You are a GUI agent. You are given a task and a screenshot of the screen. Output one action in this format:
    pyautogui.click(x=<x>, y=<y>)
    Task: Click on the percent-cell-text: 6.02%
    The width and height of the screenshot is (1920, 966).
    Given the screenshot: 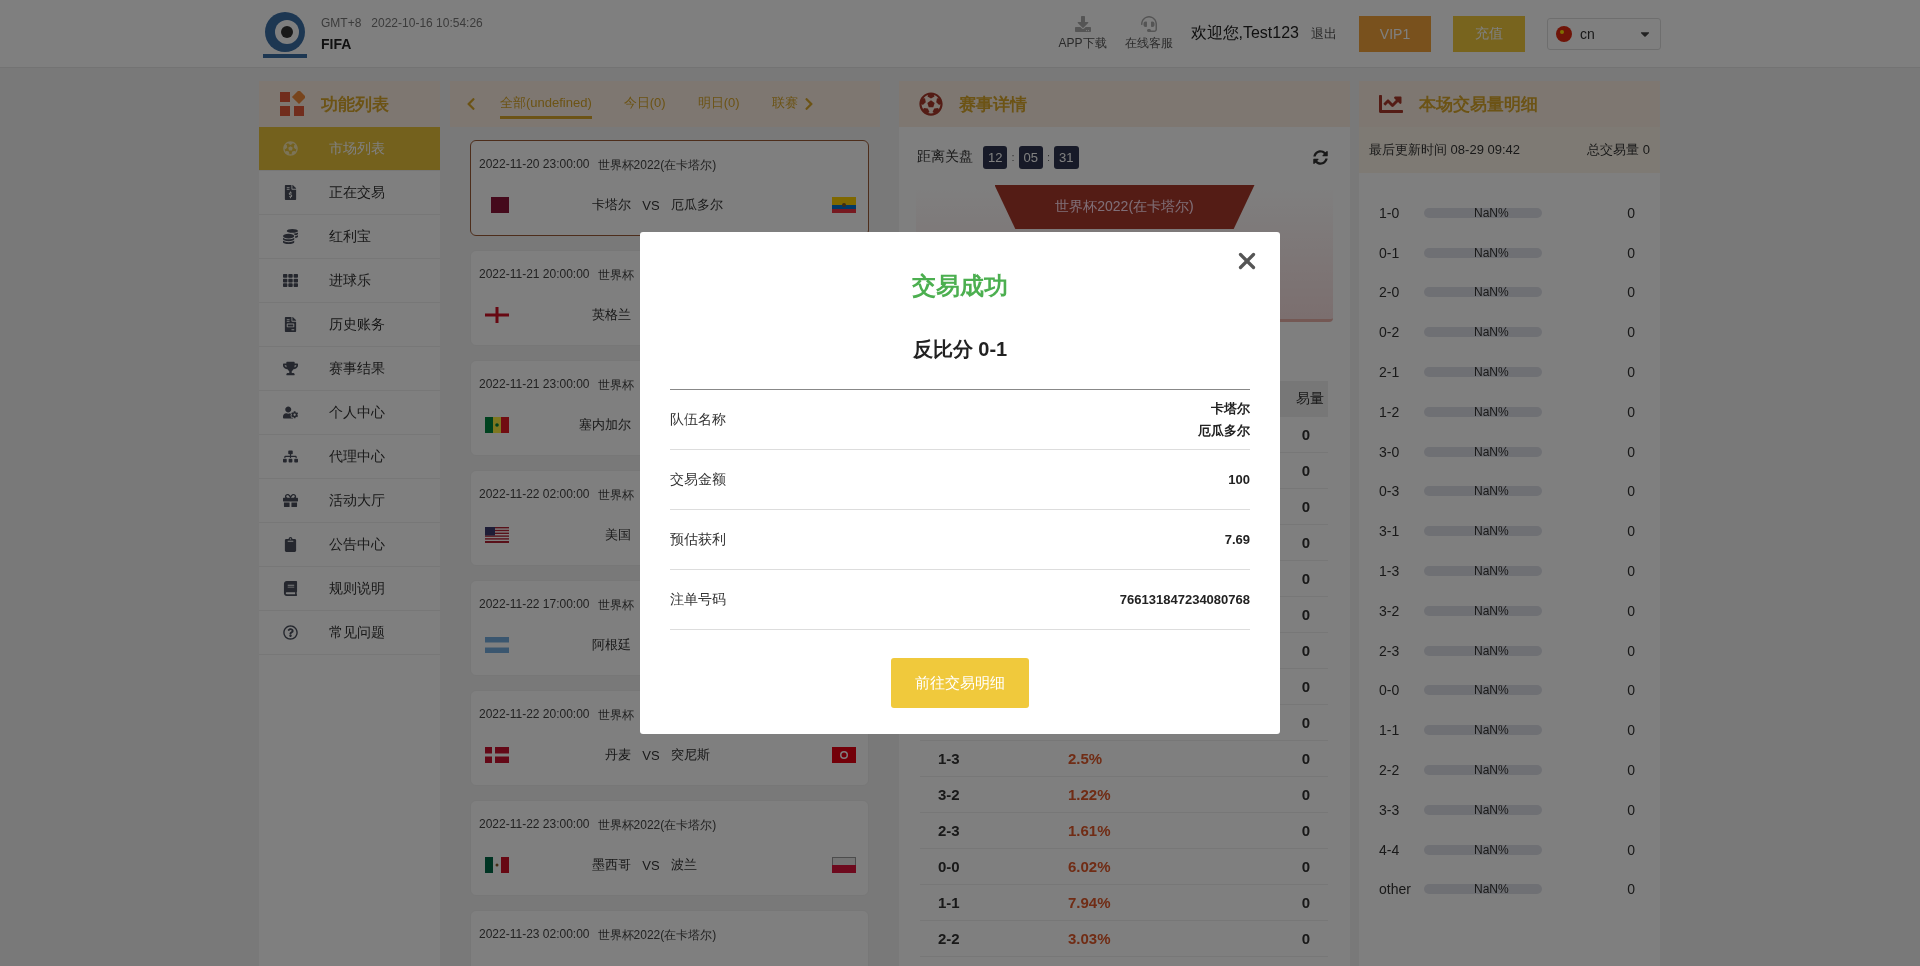 What is the action you would take?
    pyautogui.click(x=1090, y=866)
    